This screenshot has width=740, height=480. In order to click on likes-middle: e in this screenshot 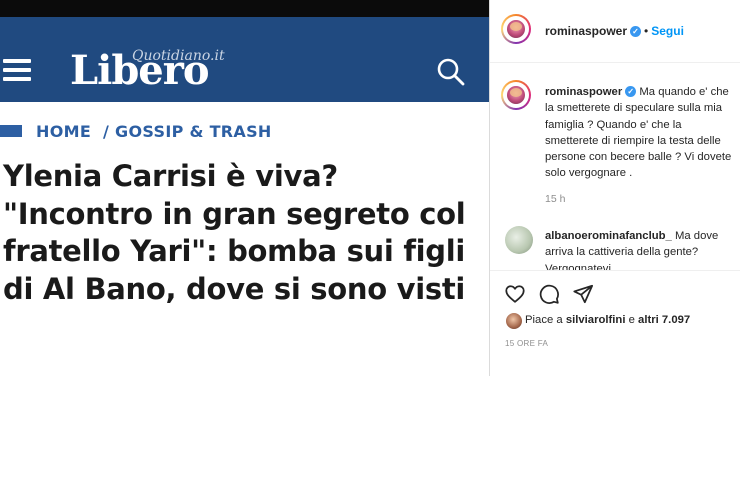, I will do `click(631, 320)`.